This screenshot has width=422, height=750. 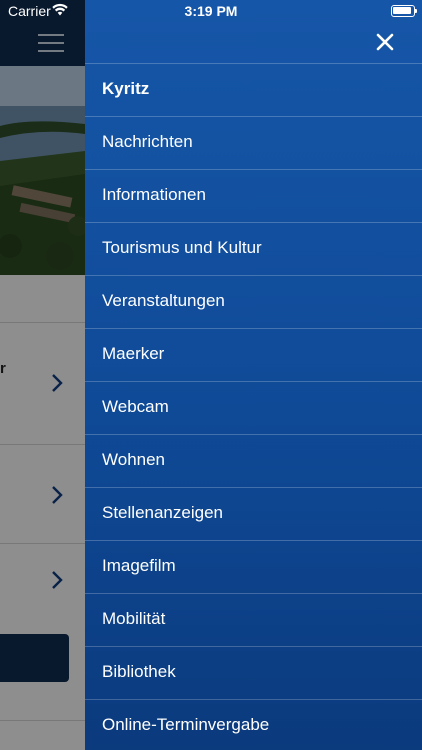 What do you see at coordinates (253, 142) in the screenshot?
I see `menu-item-nachrichten: Nachrichten` at bounding box center [253, 142].